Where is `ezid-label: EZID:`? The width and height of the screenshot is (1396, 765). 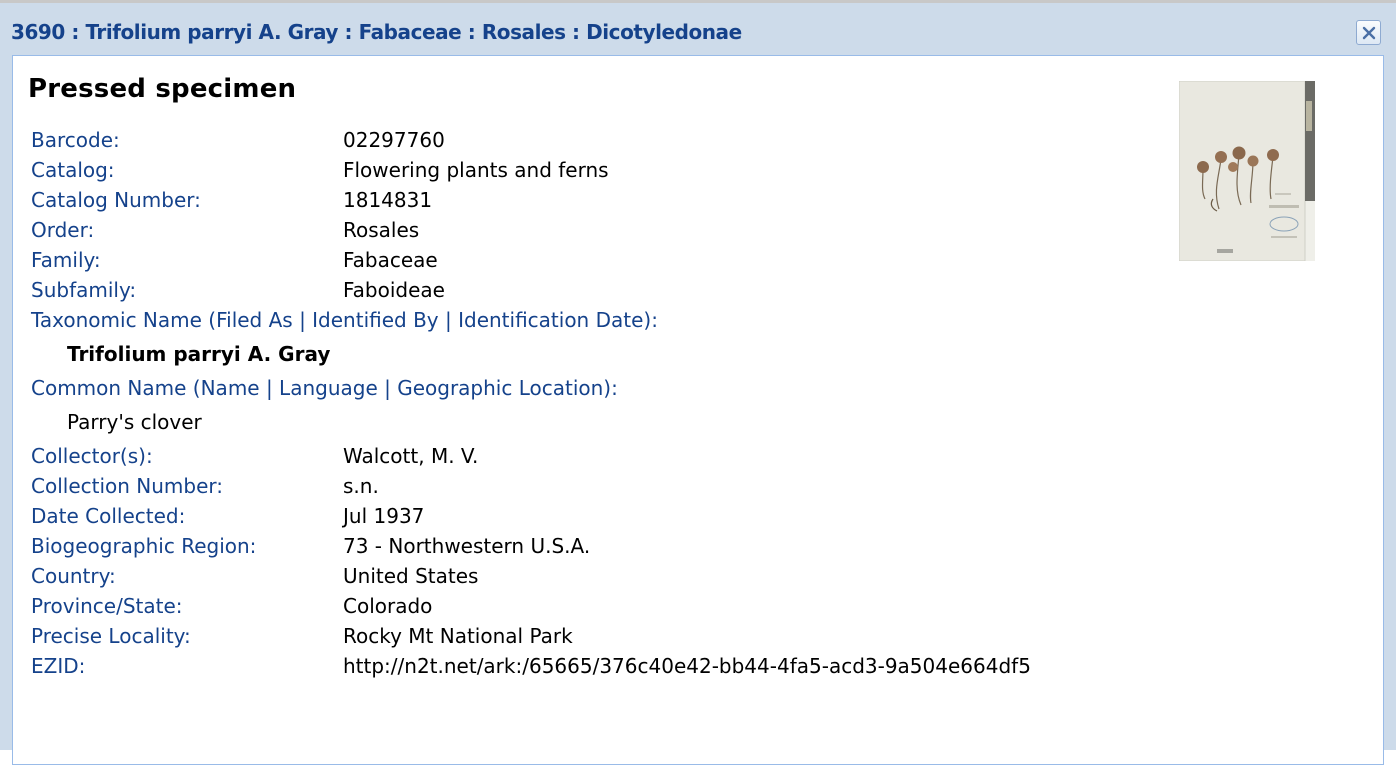
ezid-label: EZID: is located at coordinates (58, 666).